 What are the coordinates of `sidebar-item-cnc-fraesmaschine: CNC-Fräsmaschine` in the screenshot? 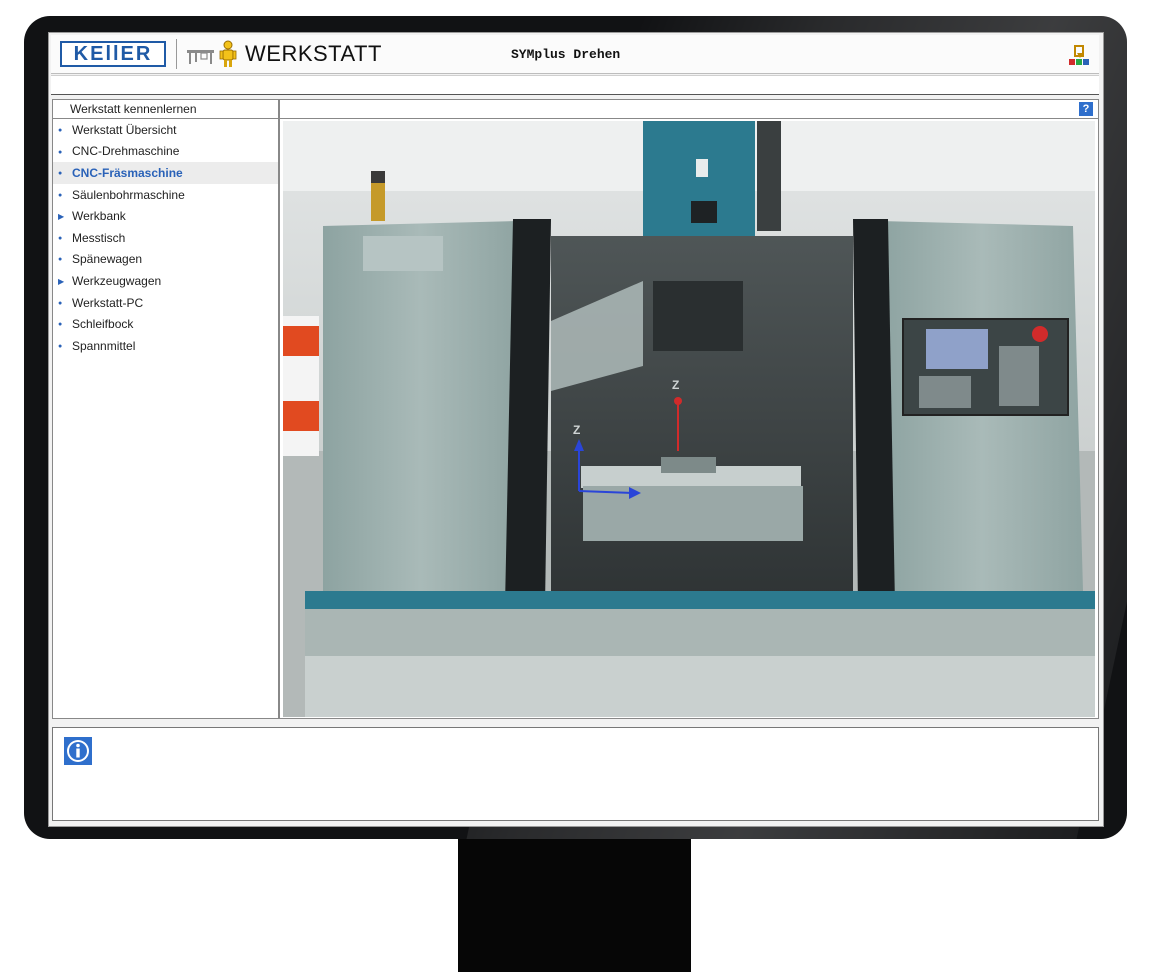 It's located at (165, 173).